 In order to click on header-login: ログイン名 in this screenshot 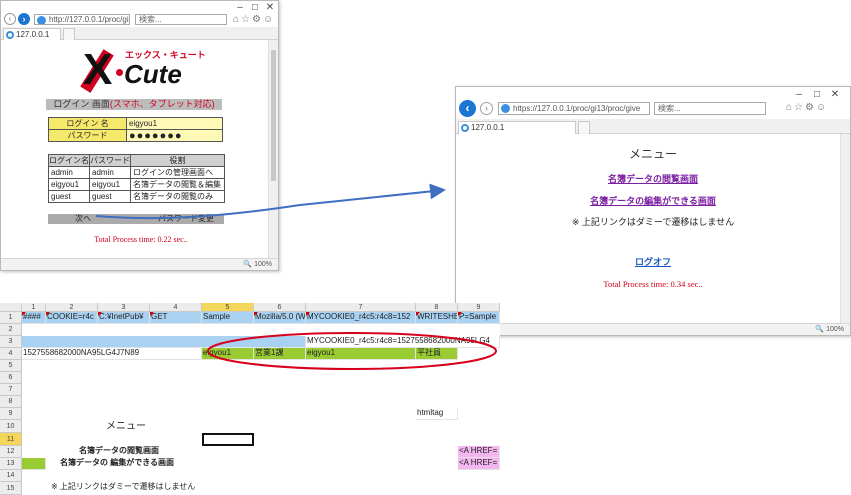, I will do `click(69, 160)`.